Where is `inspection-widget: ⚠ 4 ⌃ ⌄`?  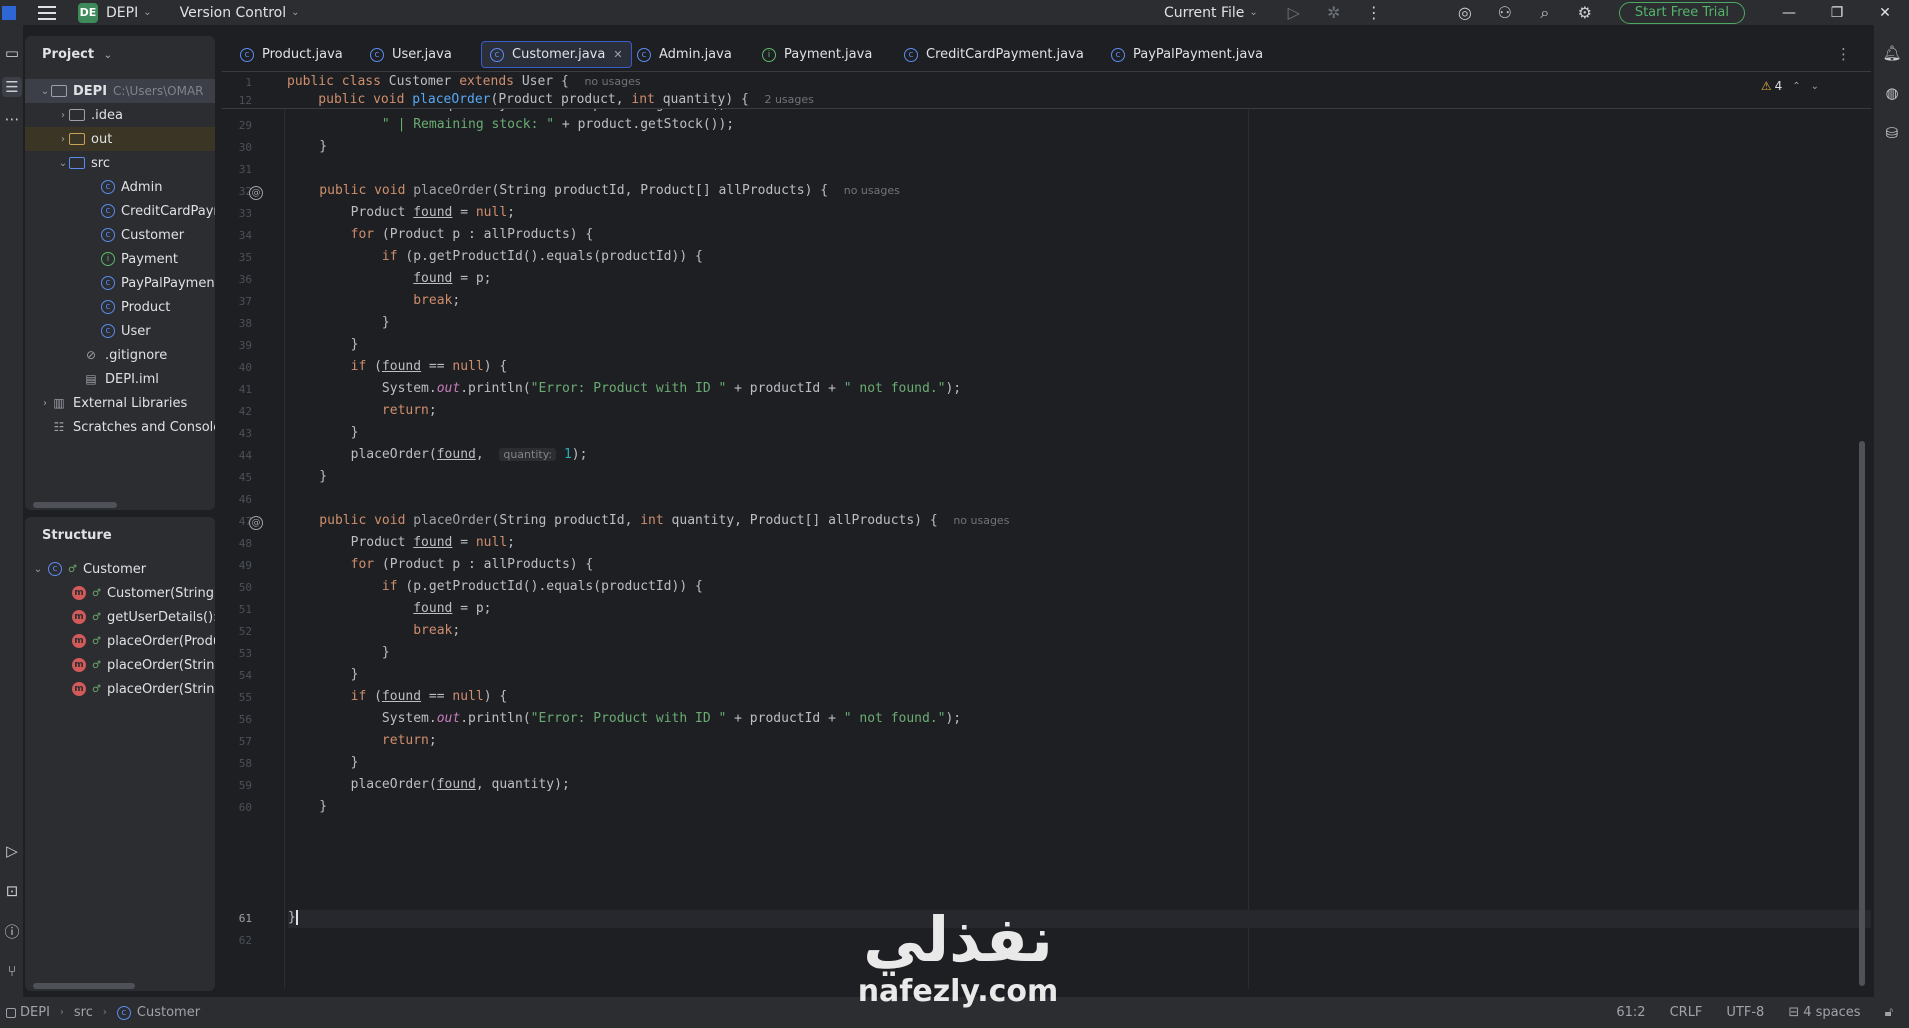
inspection-widget: ⚠ 4 ⌃ ⌄ is located at coordinates (1790, 86).